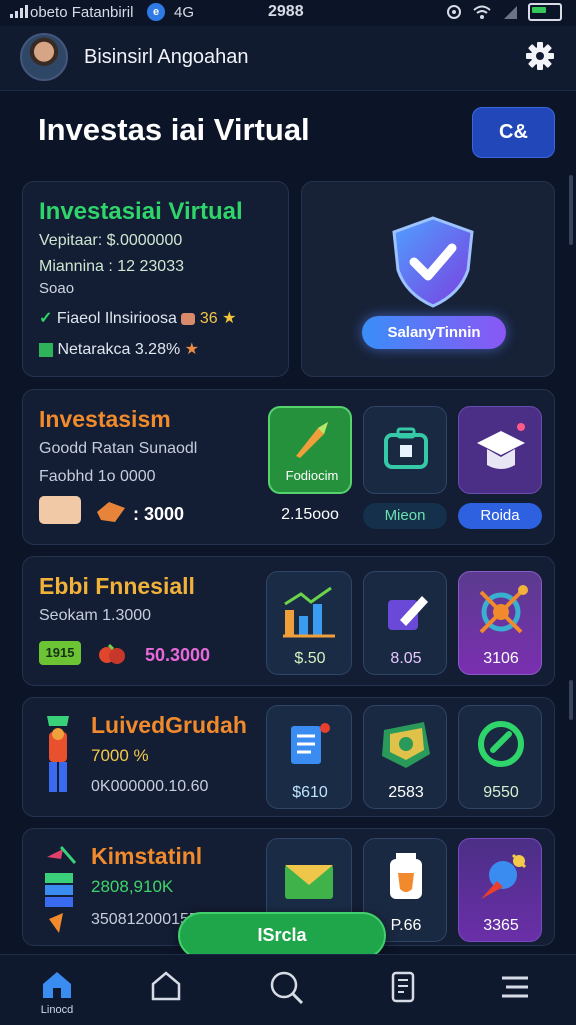 The image size is (576, 1025). Describe the element at coordinates (312, 475) in the screenshot. I see `tile-product-label: Fodiocim` at that location.